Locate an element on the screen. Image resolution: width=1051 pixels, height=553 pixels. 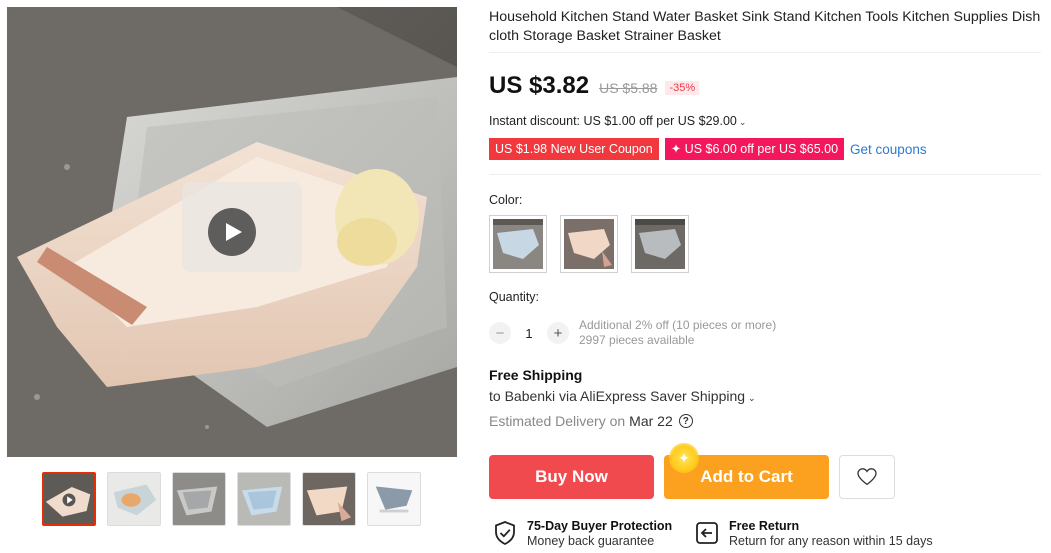
estimated-delivery: Estimated Delivery on Mar 22 ? is located at coordinates (591, 421).